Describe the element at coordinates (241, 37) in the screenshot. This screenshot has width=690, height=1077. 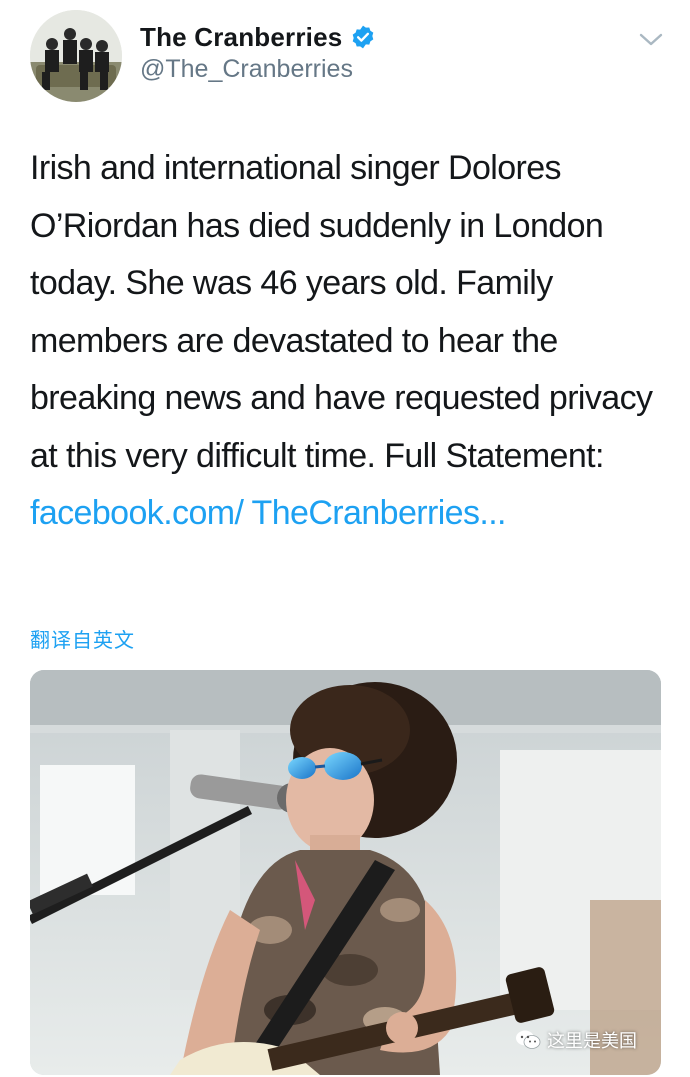
I see `author-name: The Cranberries` at that location.